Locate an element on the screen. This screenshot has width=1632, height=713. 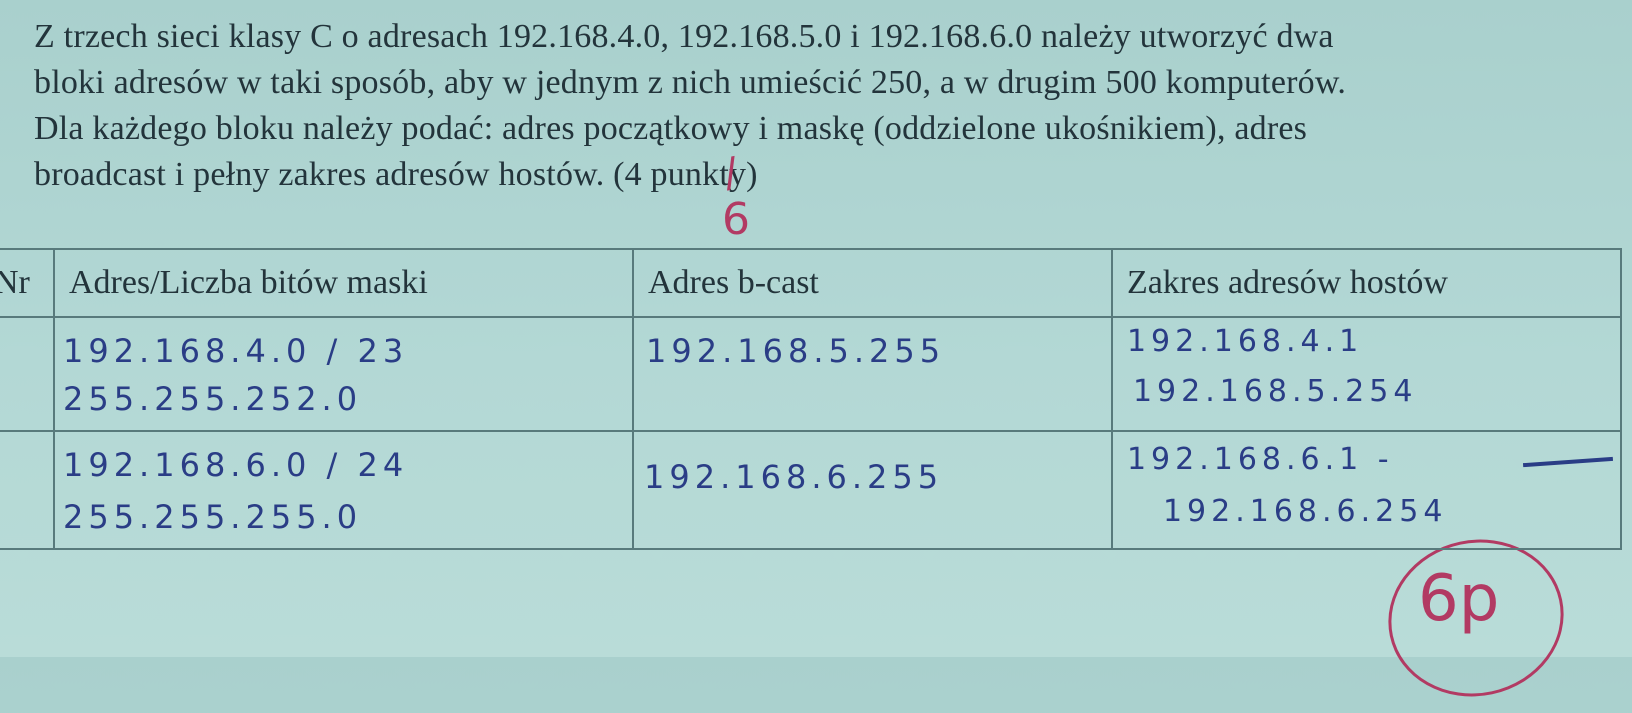
crossed-out-mark is located at coordinates (1567, 462).